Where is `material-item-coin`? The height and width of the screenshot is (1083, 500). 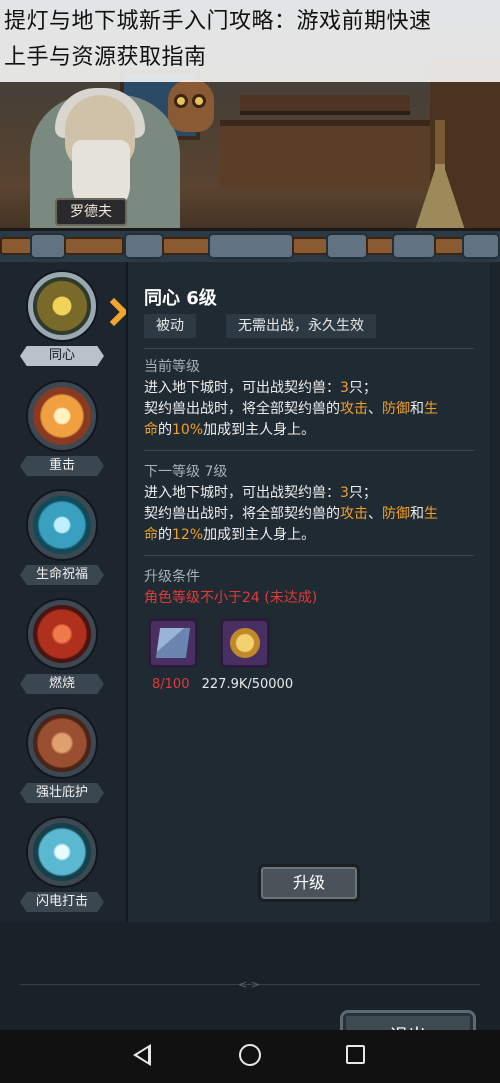 material-item-coin is located at coordinates (245, 643).